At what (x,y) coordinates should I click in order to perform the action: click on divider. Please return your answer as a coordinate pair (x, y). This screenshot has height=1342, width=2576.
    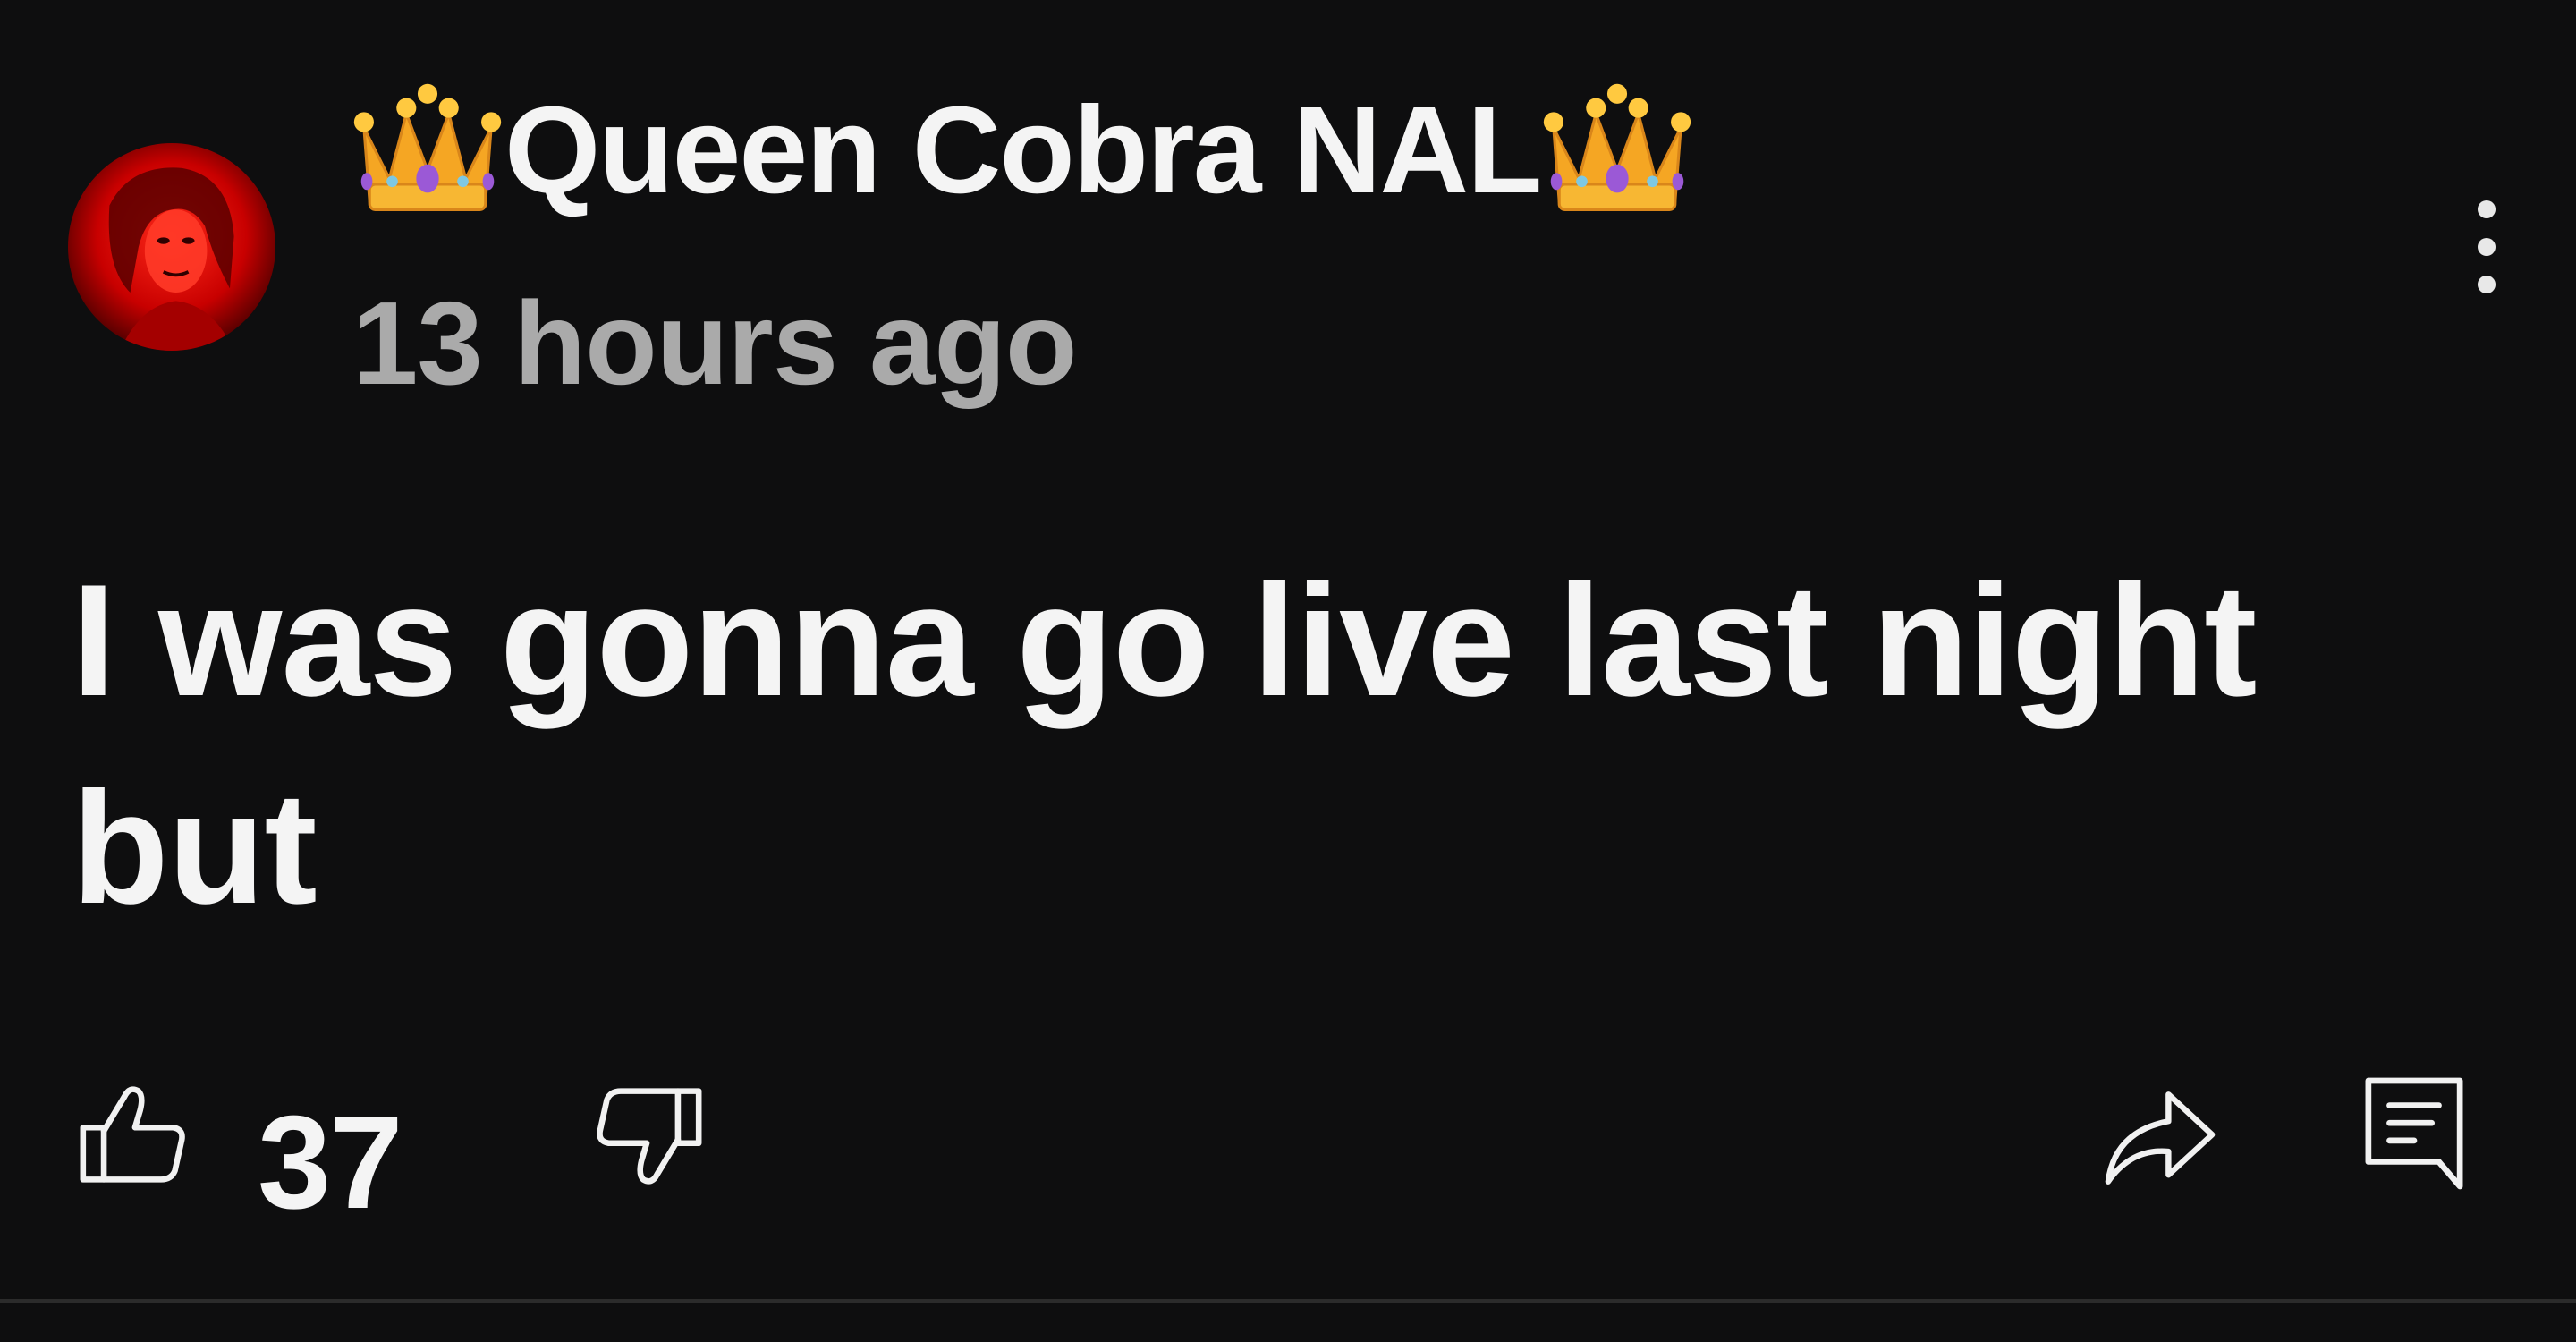
    Looking at the image, I should click on (1288, 1301).